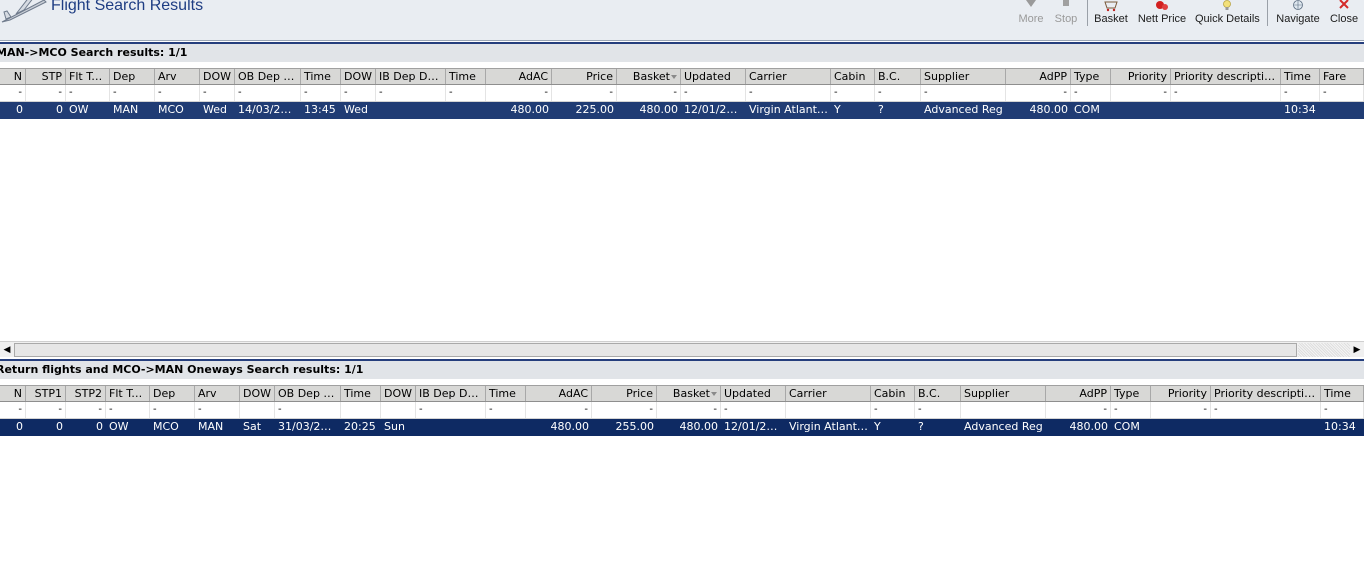 This screenshot has height=564, width=1364. What do you see at coordinates (1111, 15) in the screenshot?
I see `basket-button: Basket` at bounding box center [1111, 15].